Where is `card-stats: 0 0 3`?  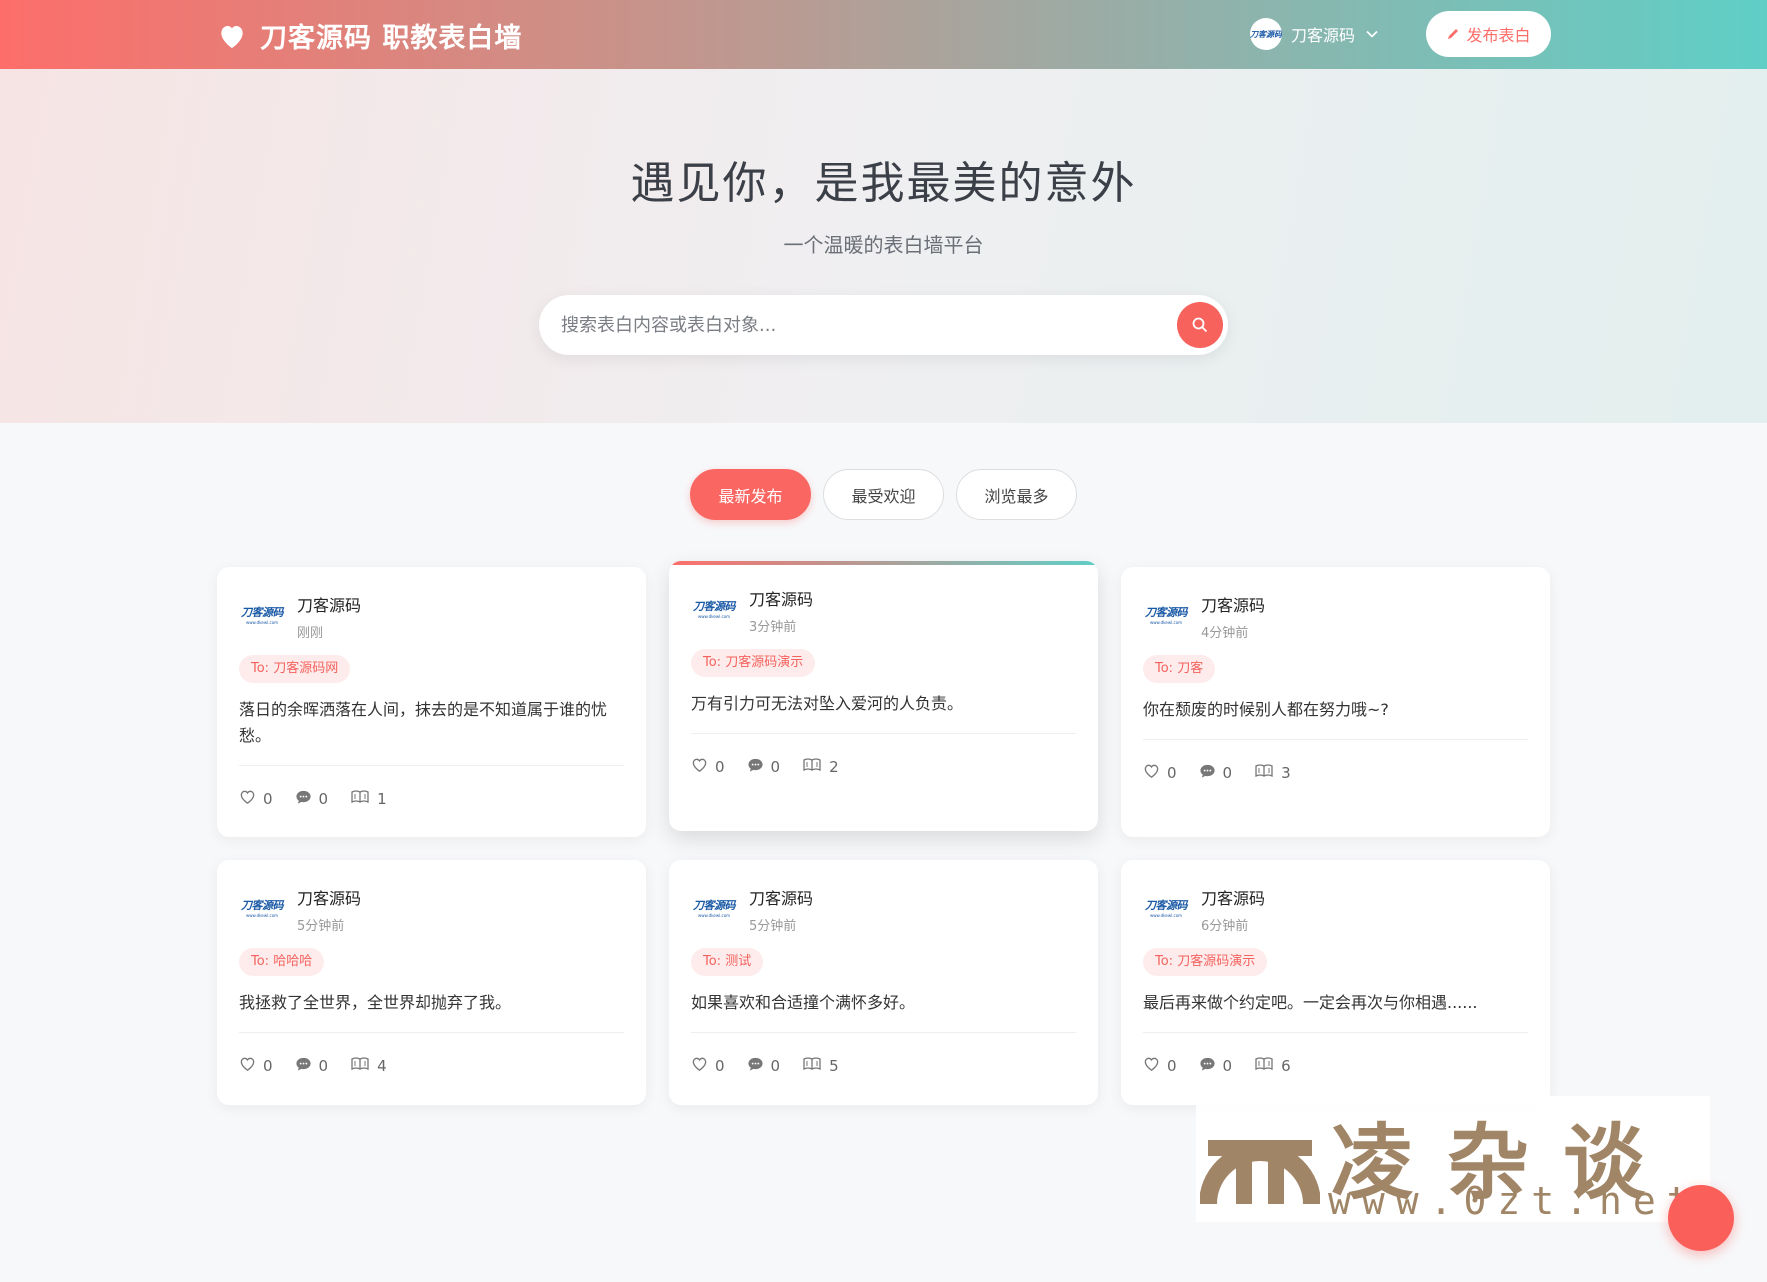 card-stats: 0 0 3 is located at coordinates (1228, 773).